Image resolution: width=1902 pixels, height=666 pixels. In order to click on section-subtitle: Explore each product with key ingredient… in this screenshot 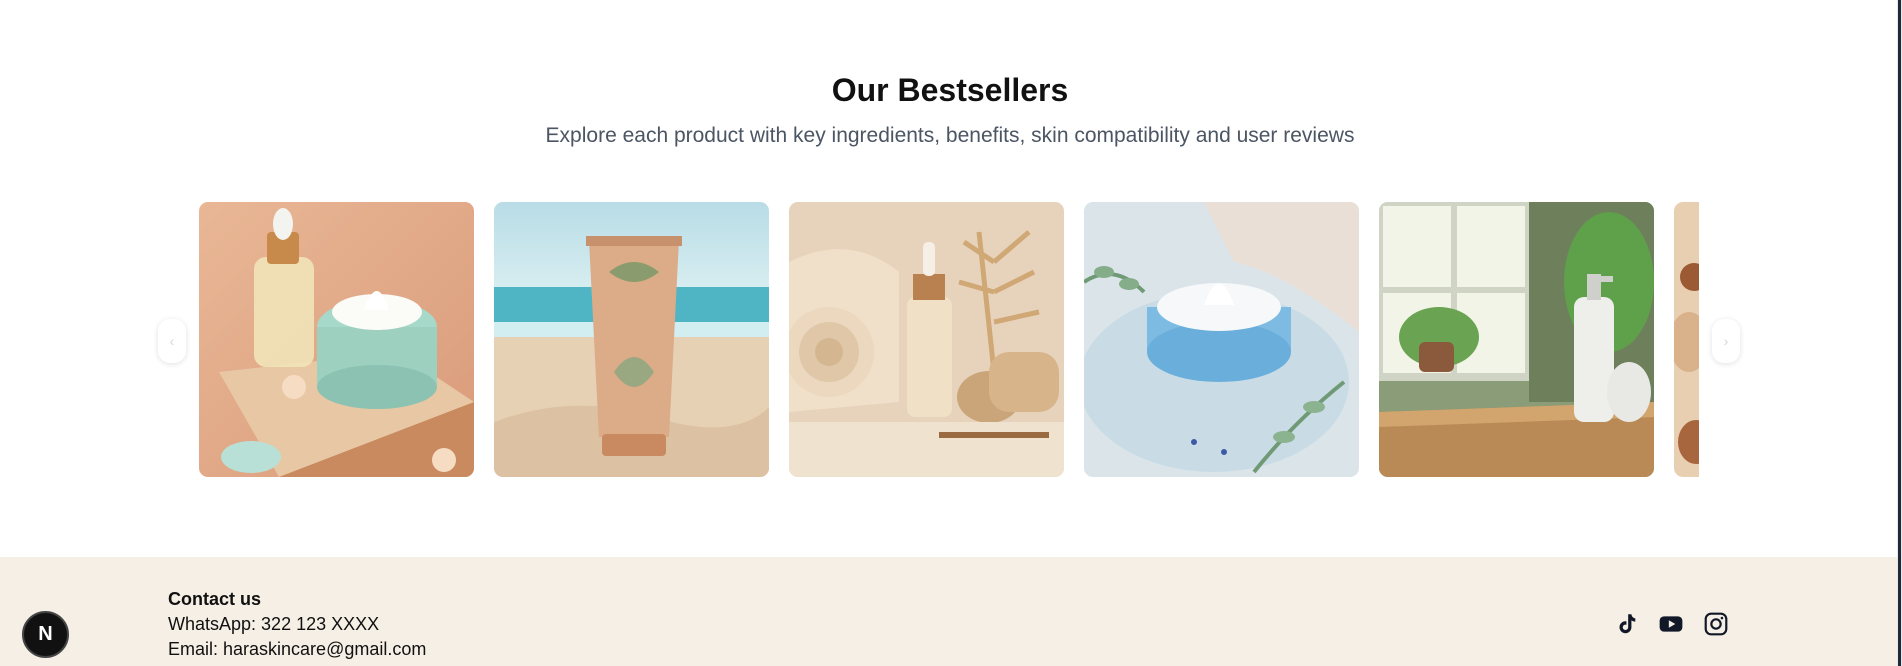, I will do `click(950, 135)`.